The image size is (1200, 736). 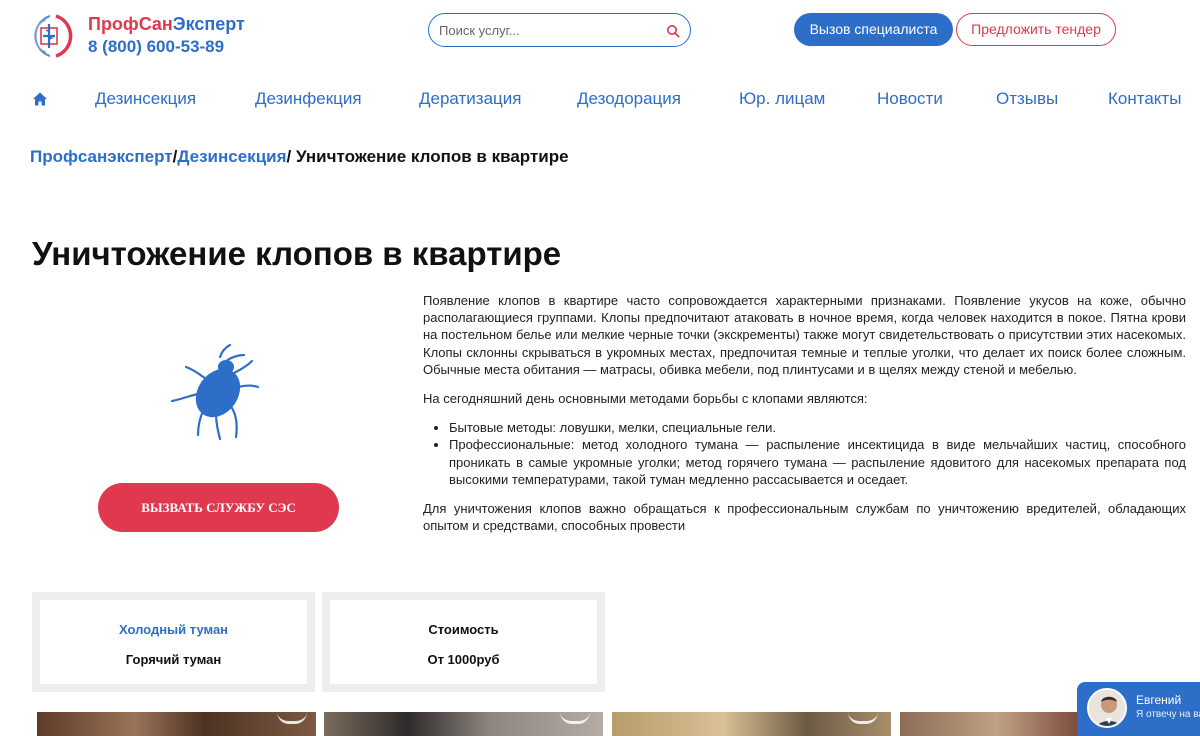 I want to click on search-box, so click(x=559, y=30).